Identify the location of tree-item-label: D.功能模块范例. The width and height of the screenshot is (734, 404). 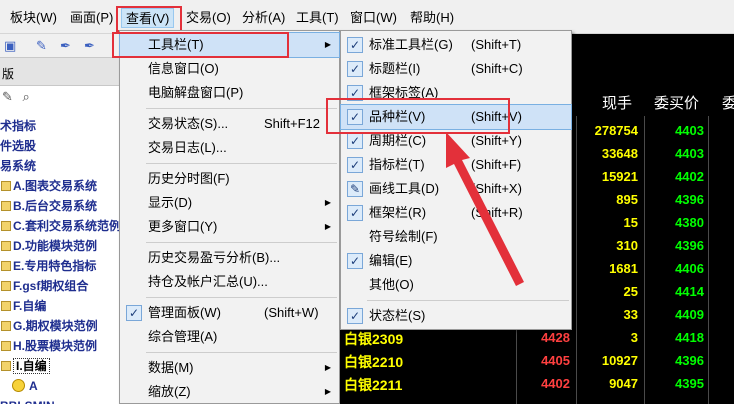
(55, 246).